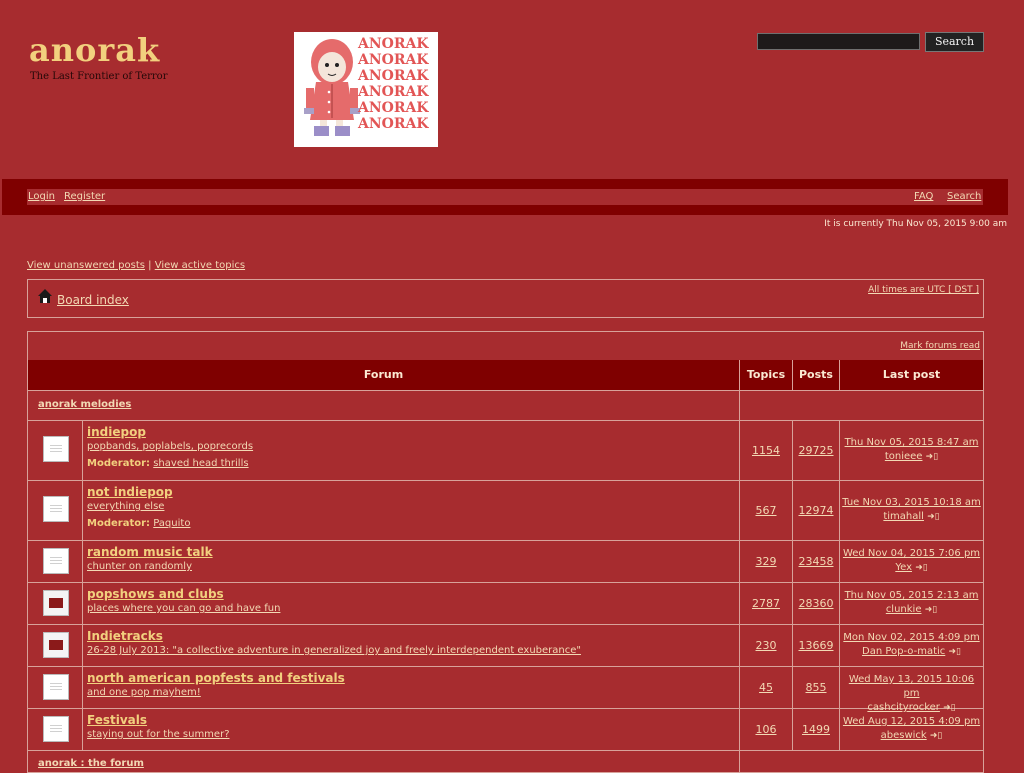 This screenshot has width=1024, height=773. I want to click on forum-name-festivals: Festivals, so click(117, 720).